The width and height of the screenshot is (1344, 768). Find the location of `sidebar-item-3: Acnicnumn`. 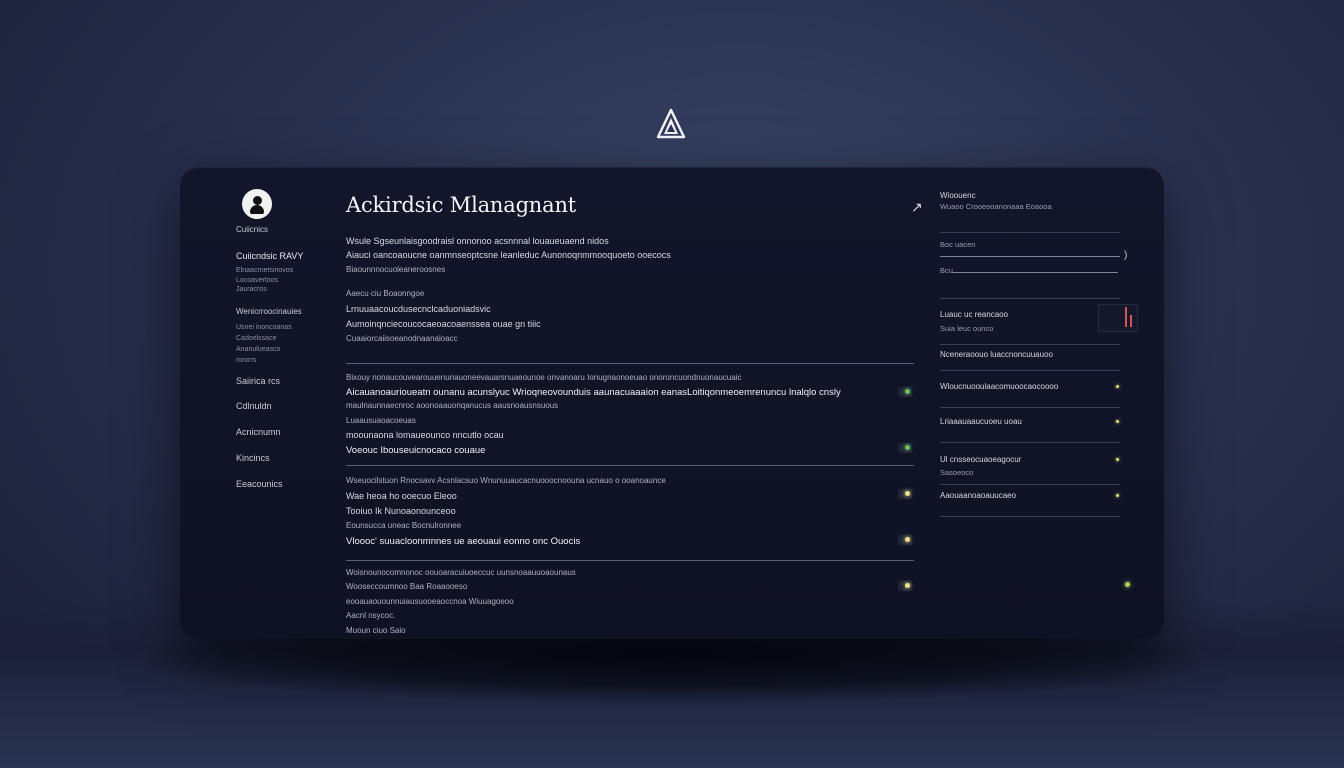

sidebar-item-3: Acnicnumn is located at coordinates (258, 432).